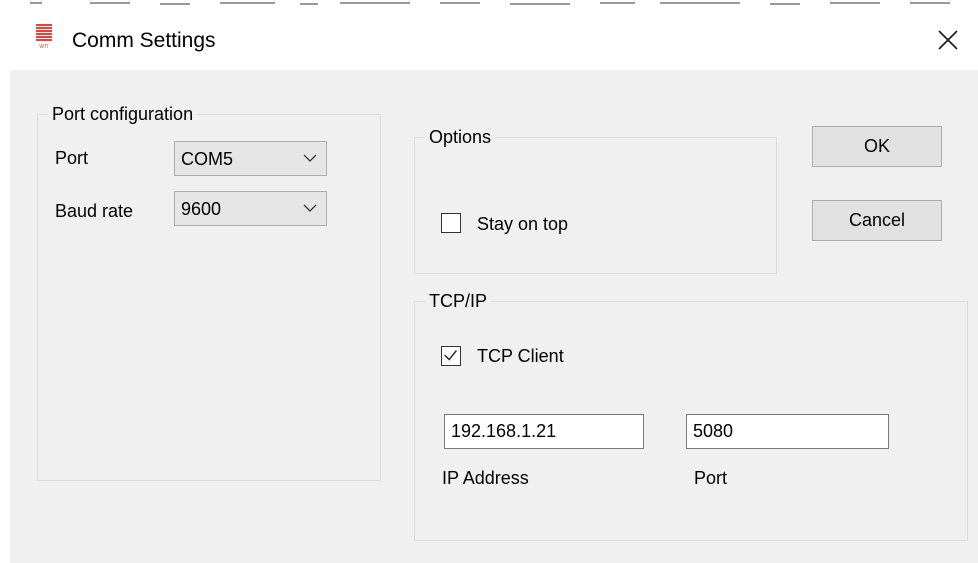  Describe the element at coordinates (207, 159) in the screenshot. I see `port-select-value: COM5` at that location.